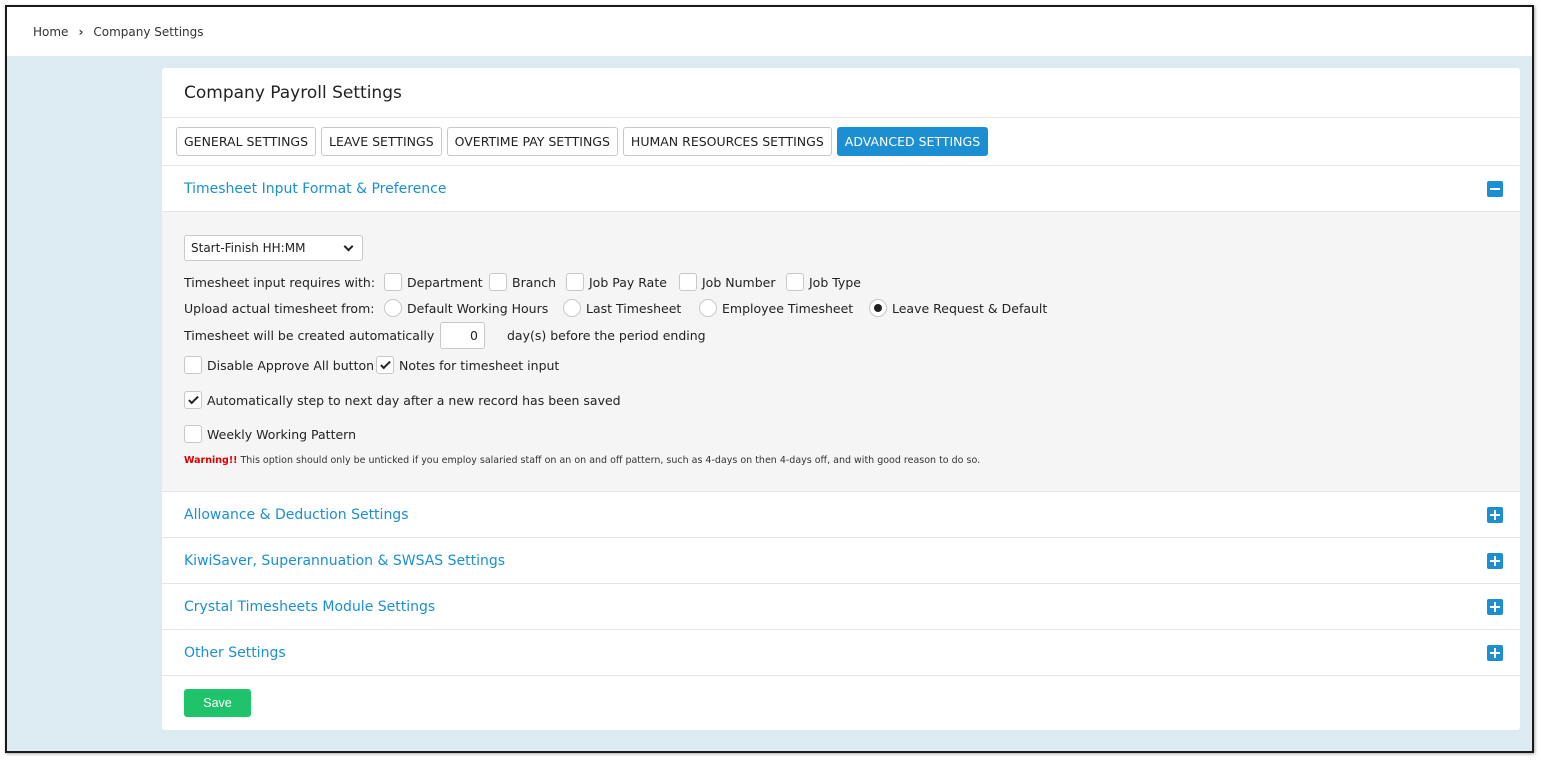  I want to click on section-title-crystal-timesheets: Crystal Timesheets Module Settings, so click(310, 606).